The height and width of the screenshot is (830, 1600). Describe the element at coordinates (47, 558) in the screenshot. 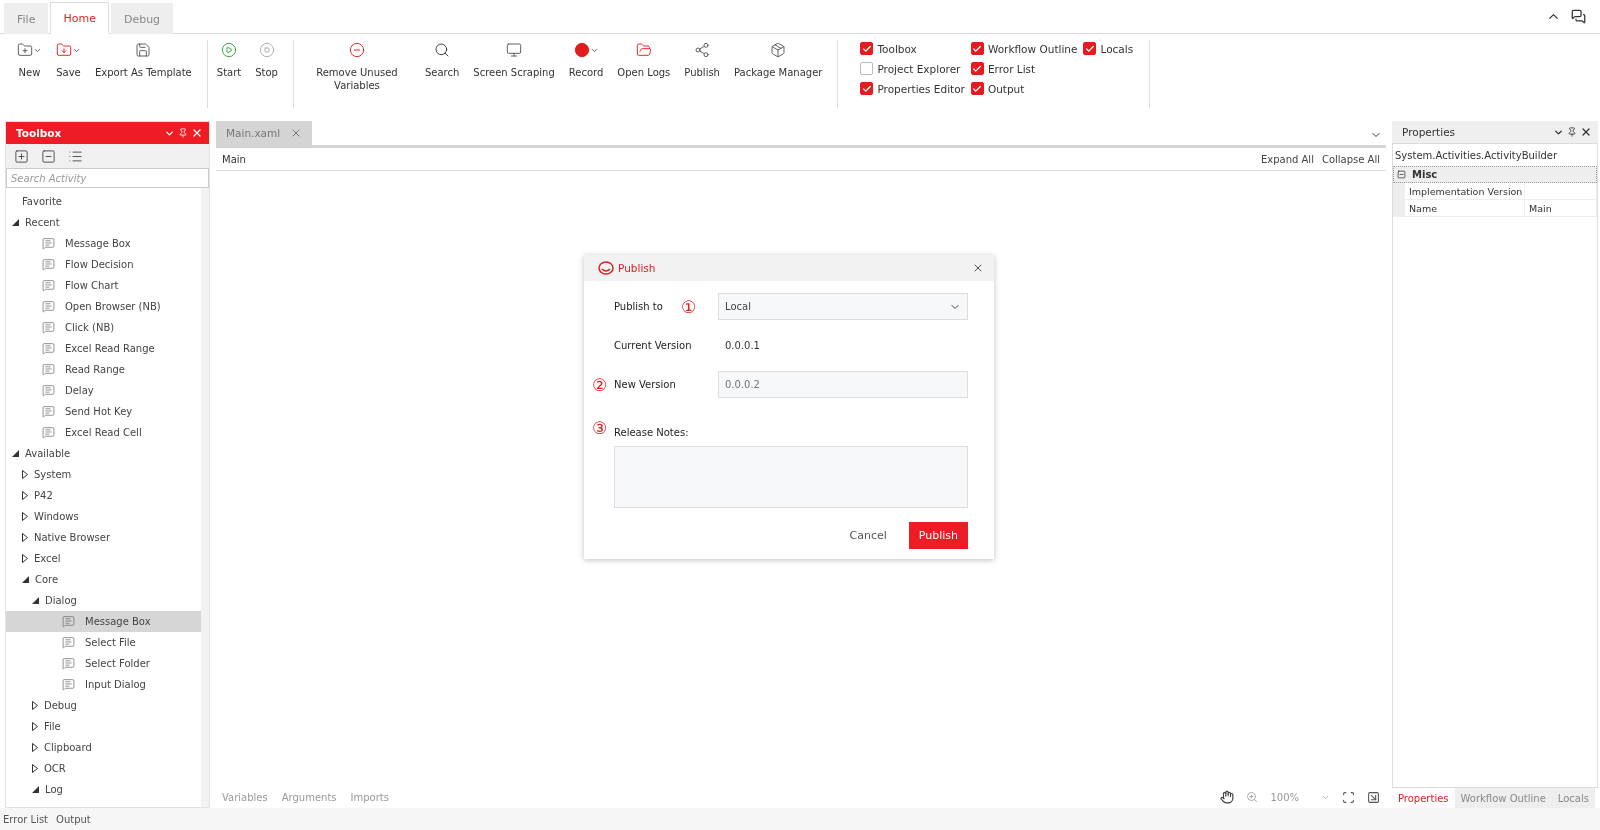

I see `tree-group-label: Excel` at that location.